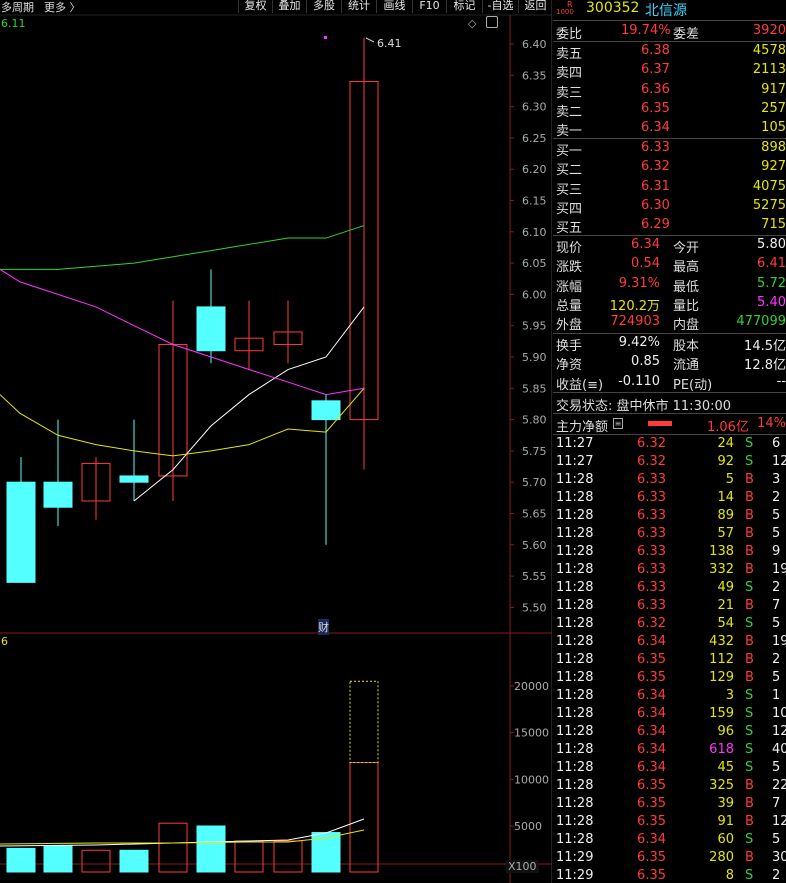 The image size is (786, 883). What do you see at coordinates (639, 381) in the screenshot?
I see `info-value: -0.110` at bounding box center [639, 381].